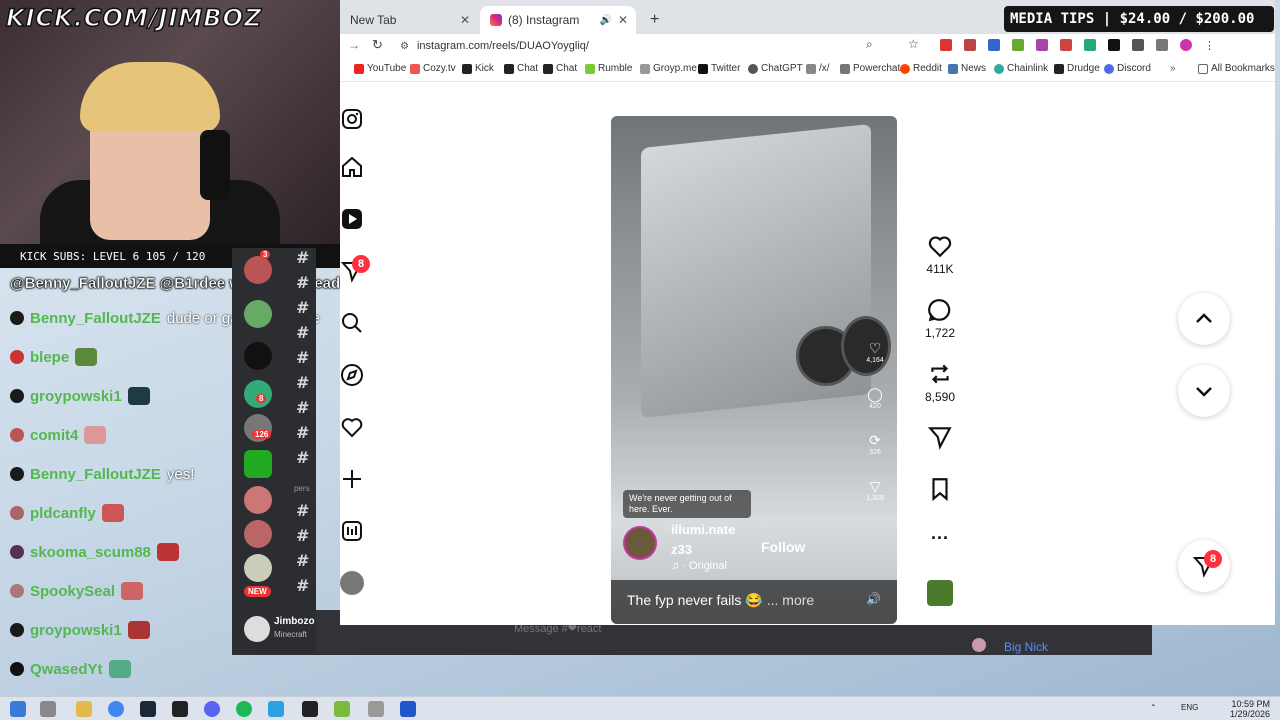 This screenshot has width=1280, height=720. I want to click on like-action: 411K, so click(940, 254).